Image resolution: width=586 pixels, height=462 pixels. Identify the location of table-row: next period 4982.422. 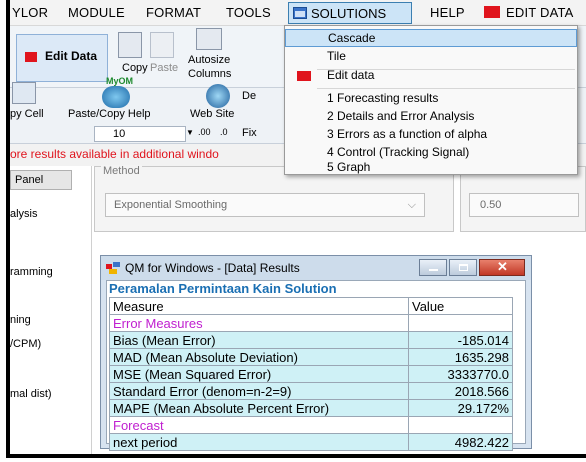
(311, 442).